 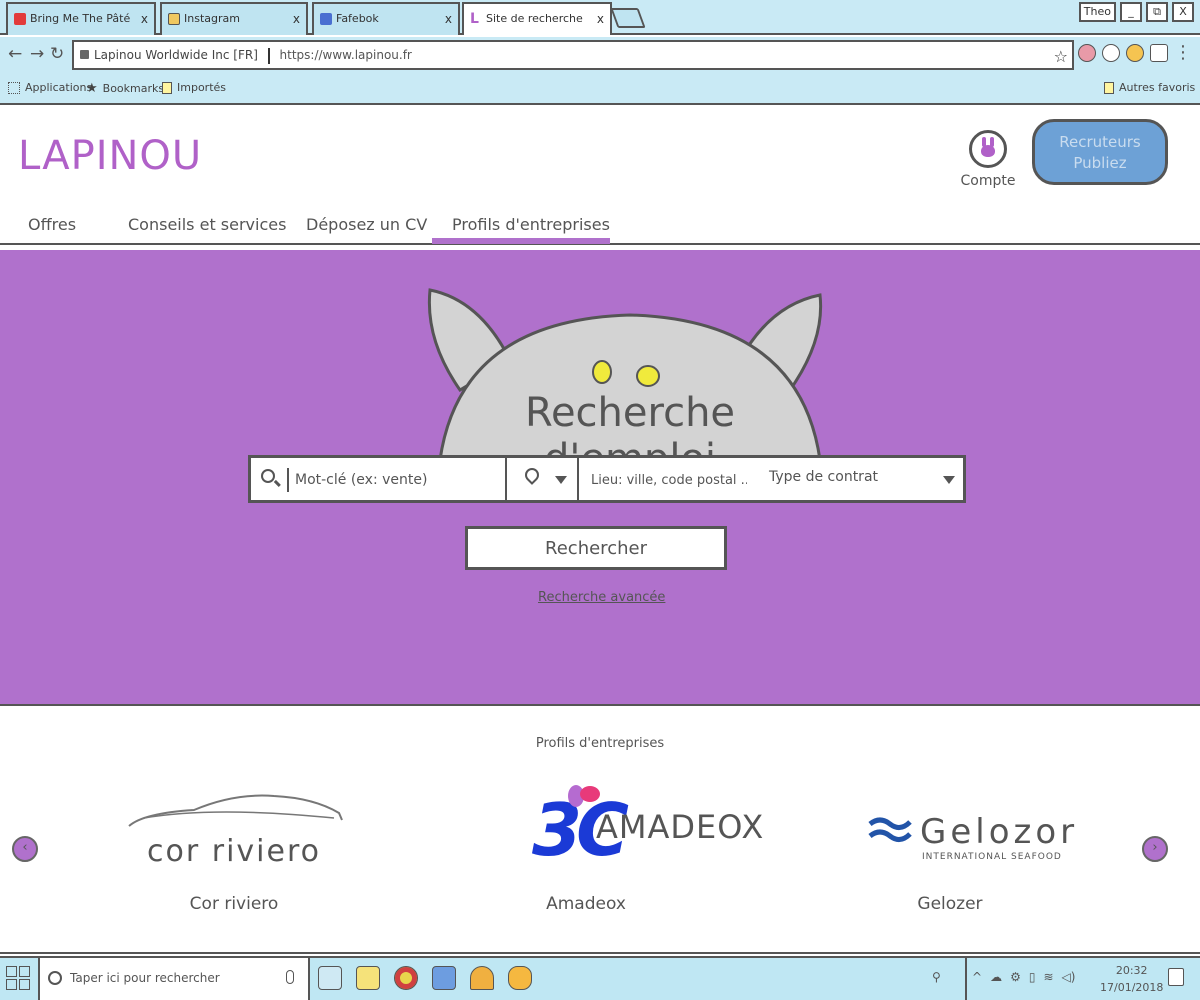 What do you see at coordinates (600, 743) in the screenshot?
I see `section-title: Profils d'entreprises` at bounding box center [600, 743].